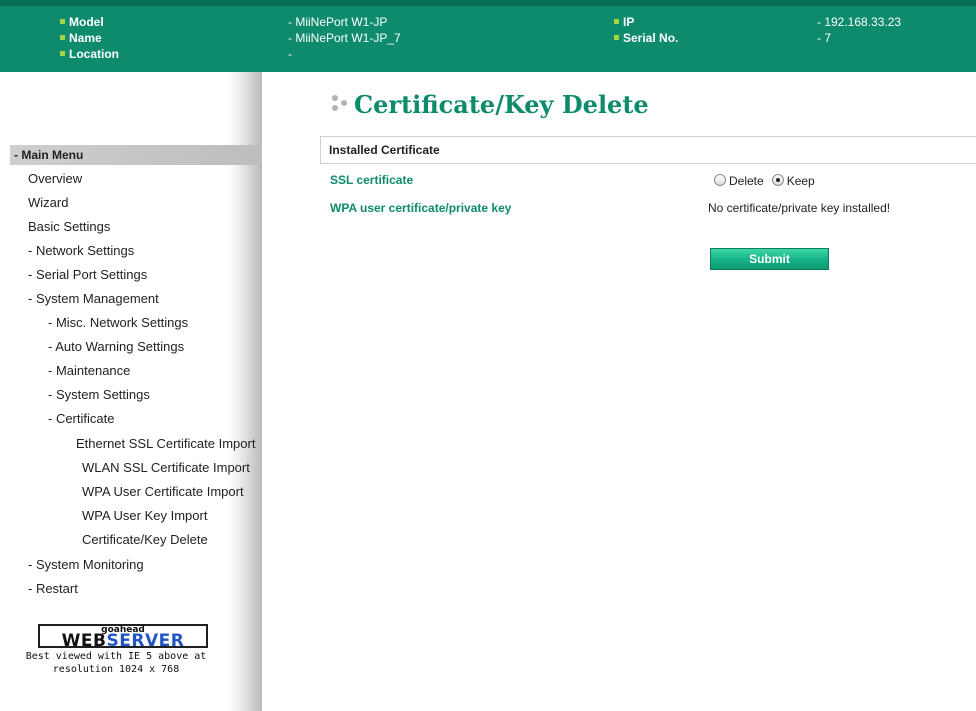 Image resolution: width=976 pixels, height=711 pixels. Describe the element at coordinates (290, 54) in the screenshot. I see `location-value: -` at that location.